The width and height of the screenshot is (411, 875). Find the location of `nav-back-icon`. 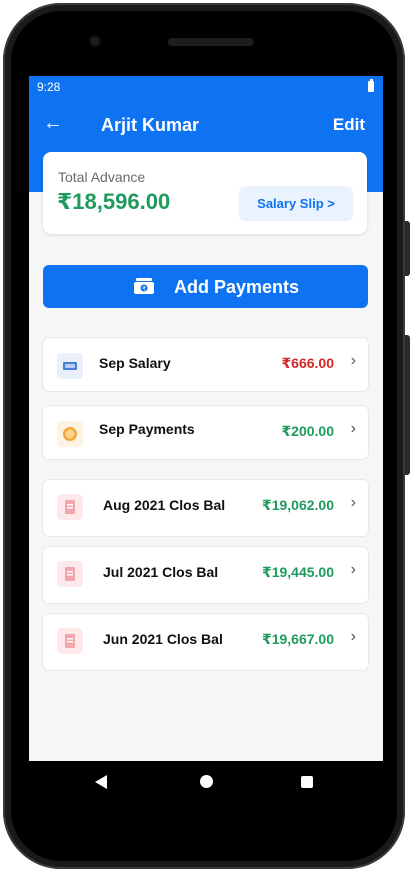

nav-back-icon is located at coordinates (101, 782).